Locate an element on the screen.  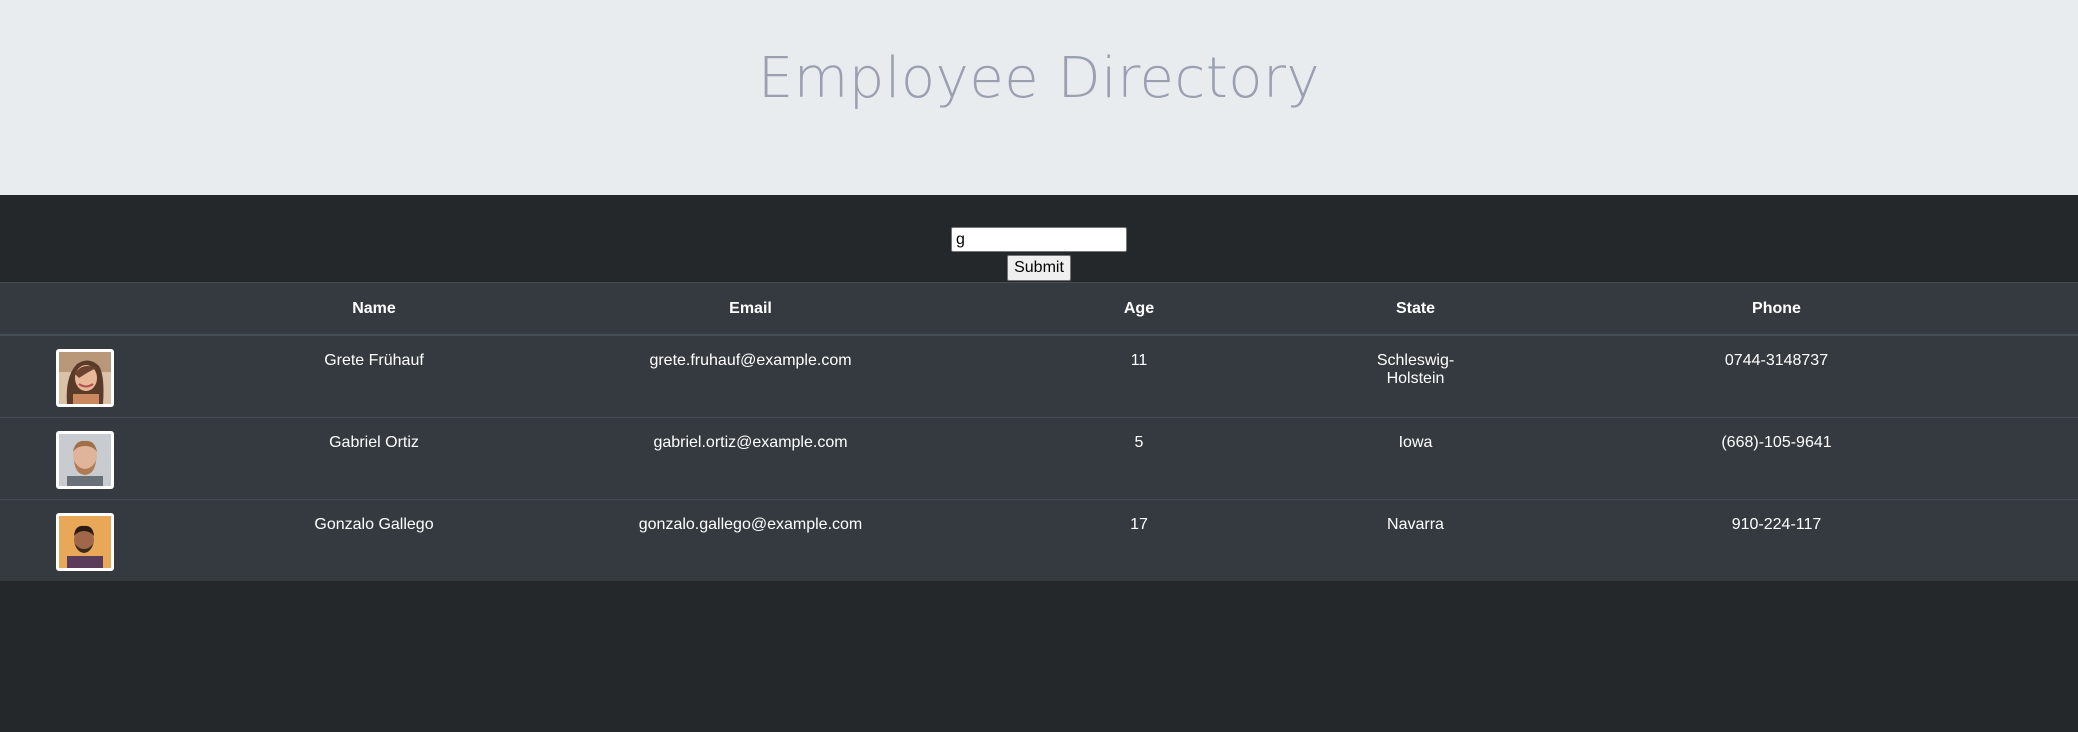
employee-phone: 910-224-117 is located at coordinates (1776, 539).